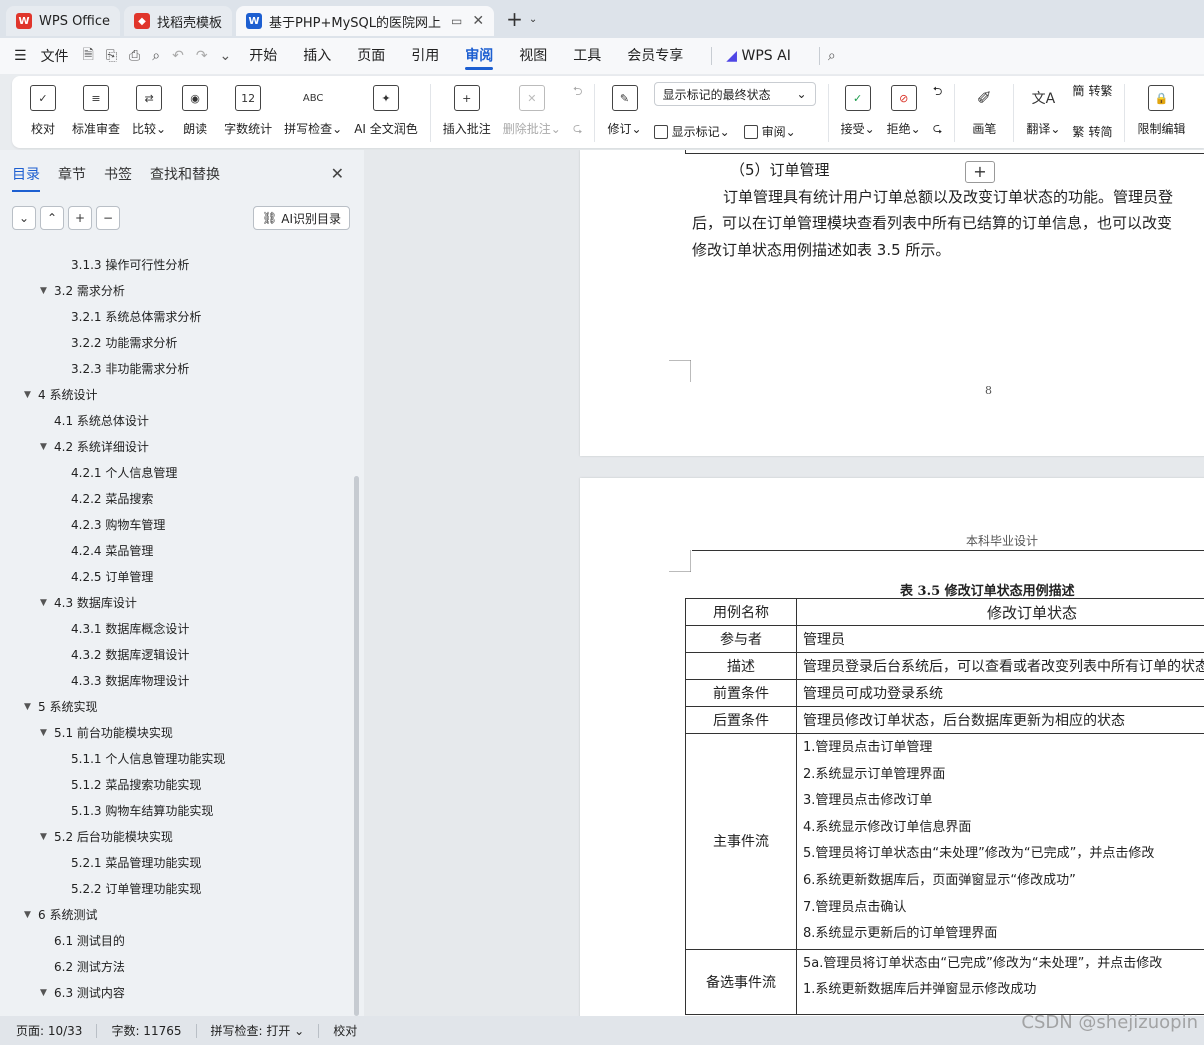 The width and height of the screenshot is (1204, 1045). Describe the element at coordinates (858, 109) in the screenshot. I see `accept-button: ✓ 接受⌄` at that location.